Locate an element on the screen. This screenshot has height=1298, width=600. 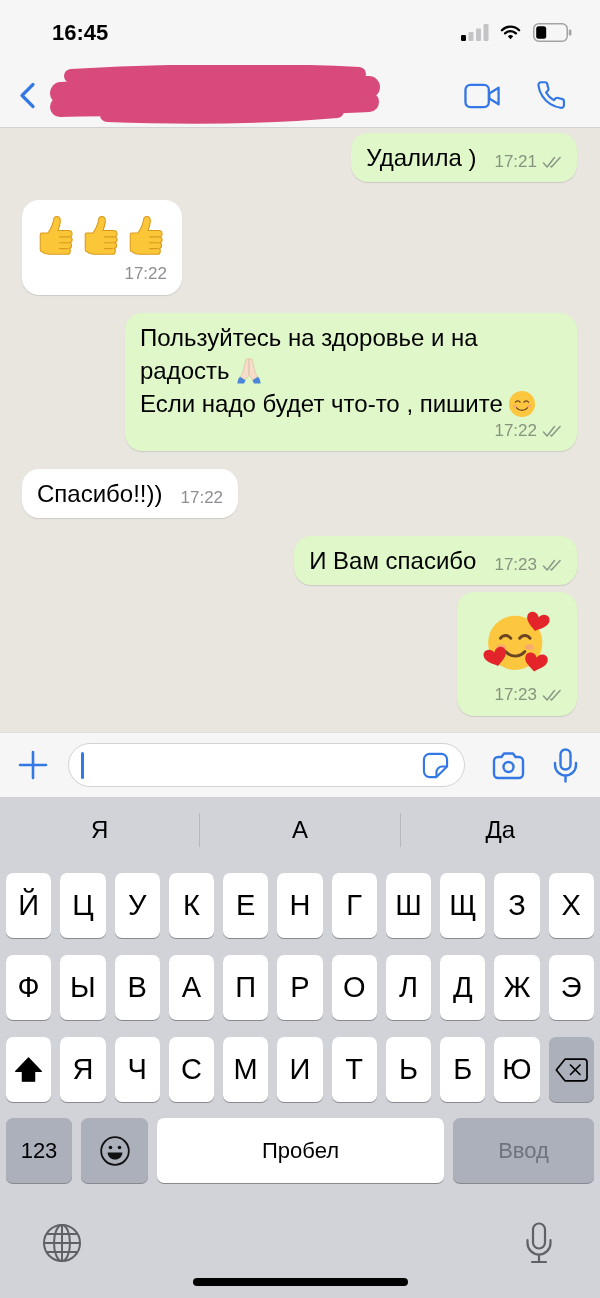
keyboard-key: Ц is located at coordinates (83, 905).